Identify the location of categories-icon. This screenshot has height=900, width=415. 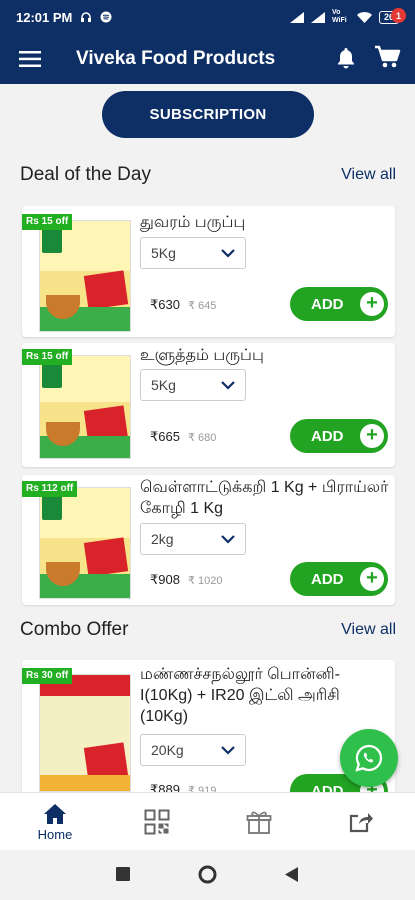
(157, 822).